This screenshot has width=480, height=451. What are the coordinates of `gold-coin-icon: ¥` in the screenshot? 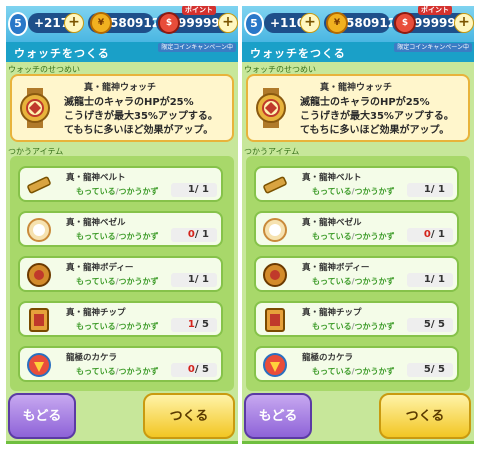 It's located at (337, 23).